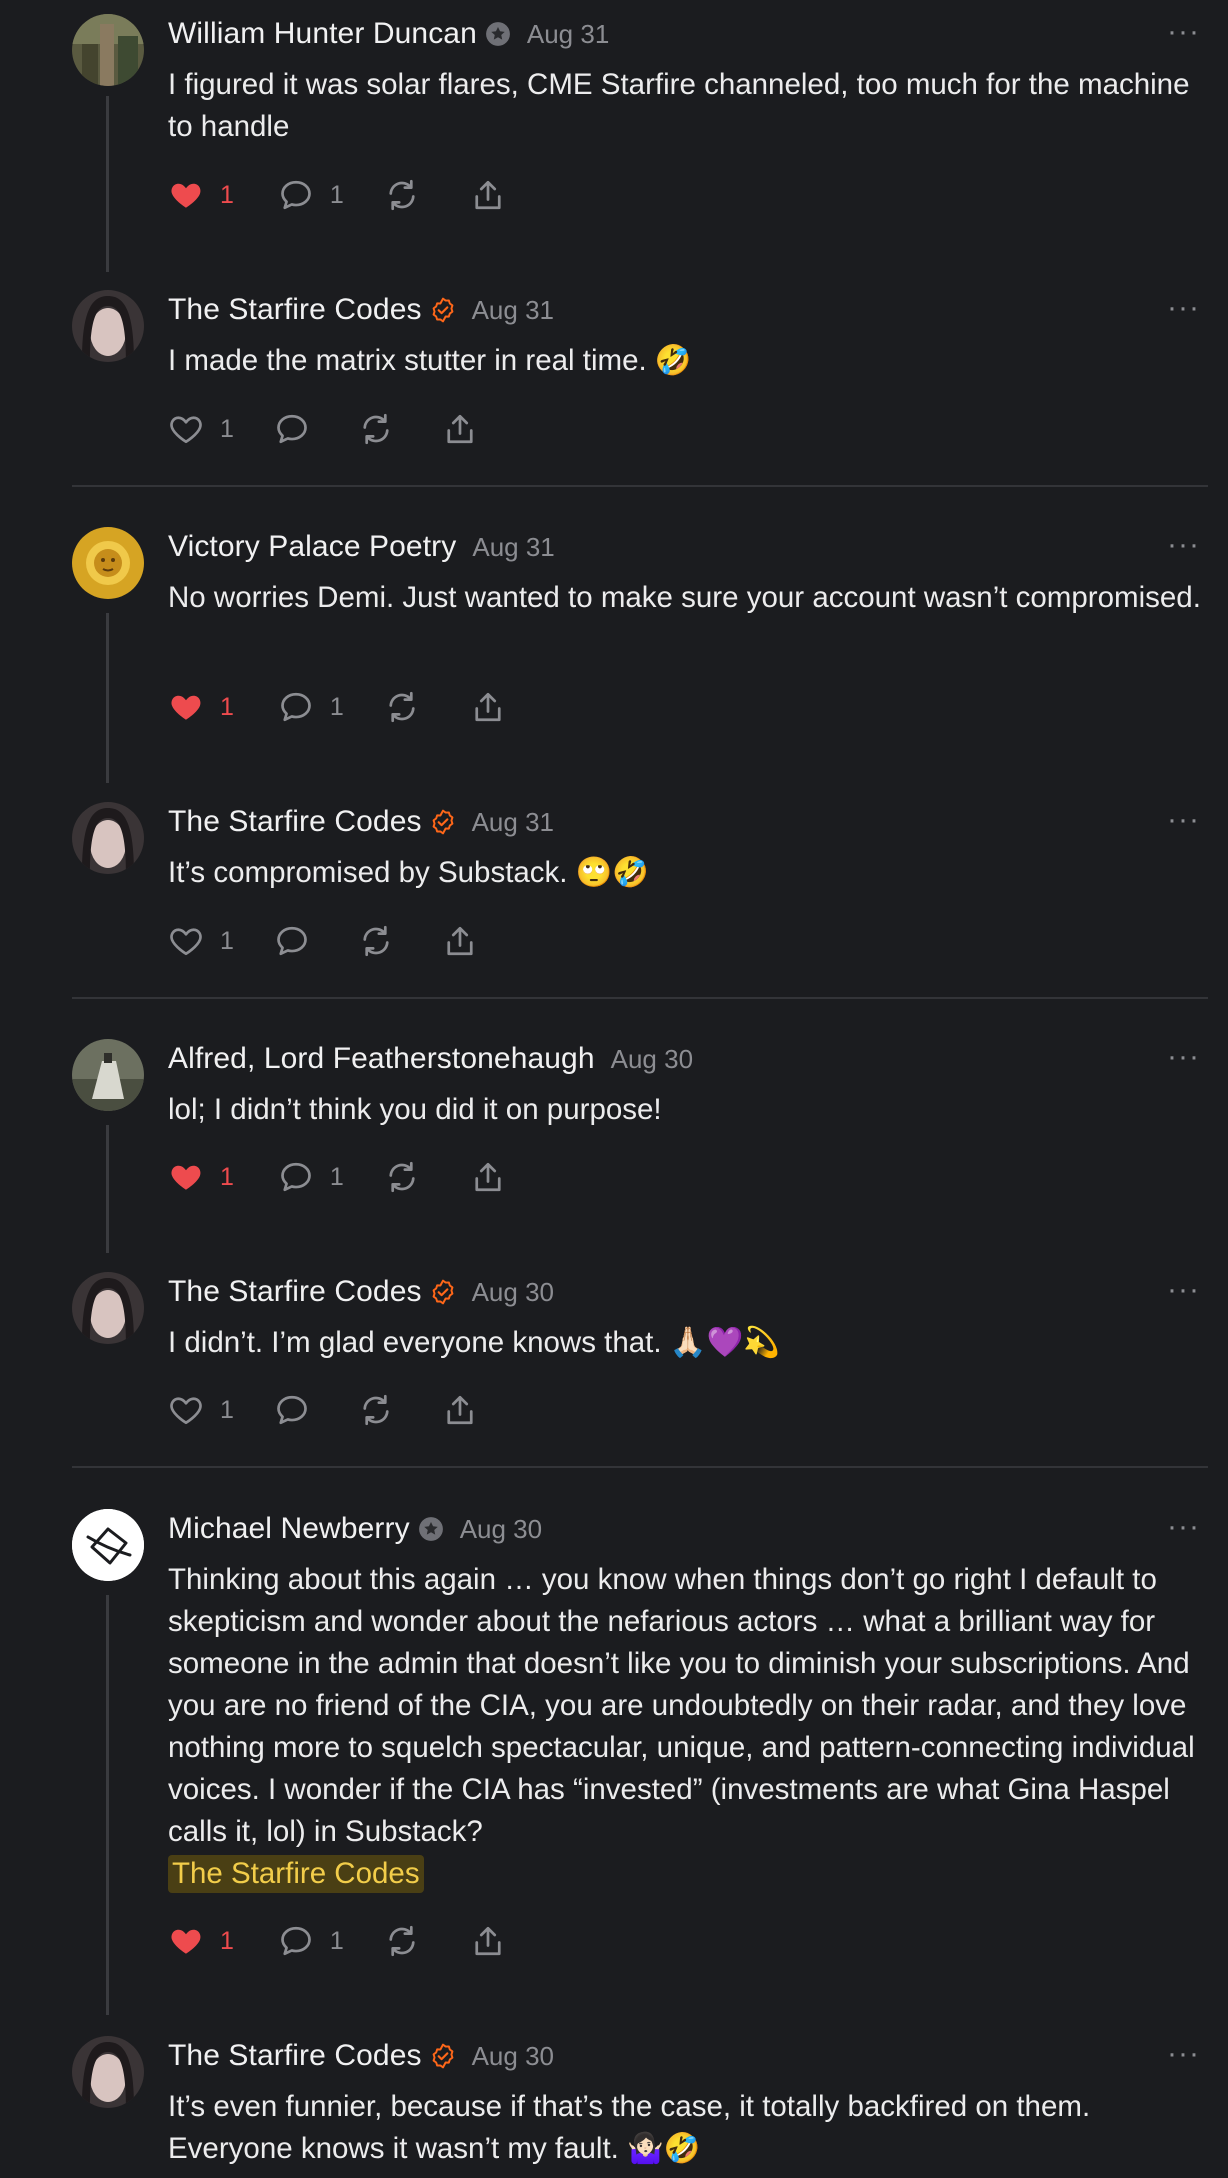 The width and height of the screenshot is (1228, 2178). Describe the element at coordinates (289, 1529) in the screenshot. I see `author-name: Michael Newberry` at that location.